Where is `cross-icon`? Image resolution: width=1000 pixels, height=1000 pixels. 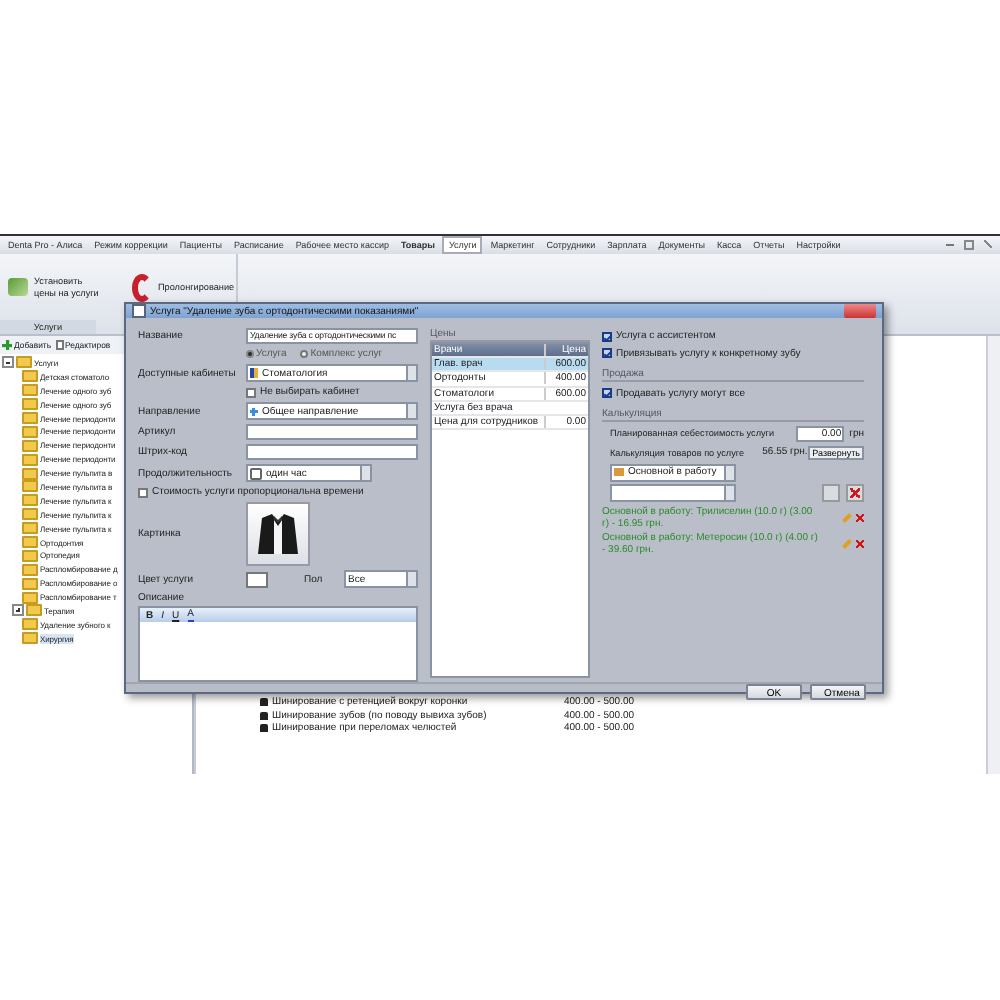 cross-icon is located at coordinates (254, 411).